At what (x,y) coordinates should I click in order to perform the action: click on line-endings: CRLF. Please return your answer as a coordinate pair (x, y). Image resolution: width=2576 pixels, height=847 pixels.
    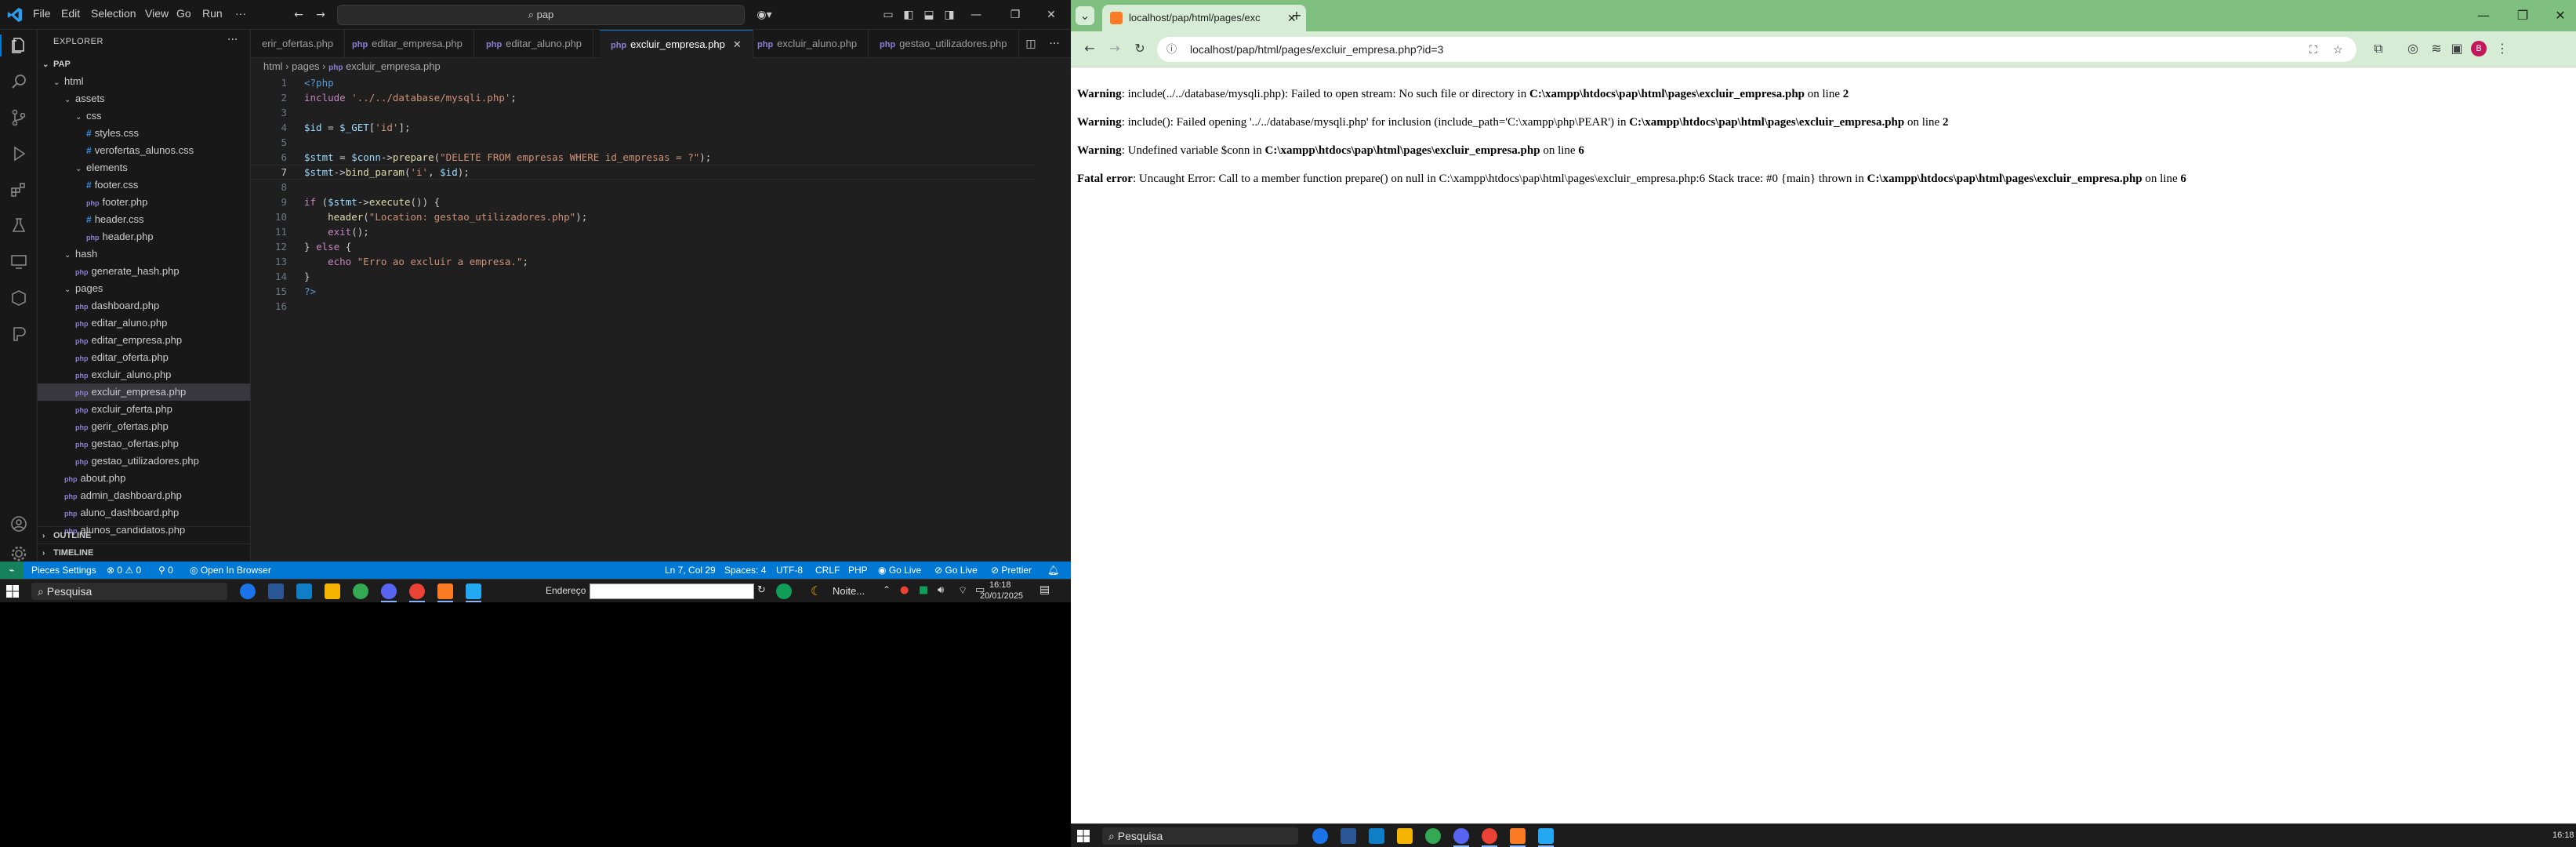
    Looking at the image, I should click on (827, 570).